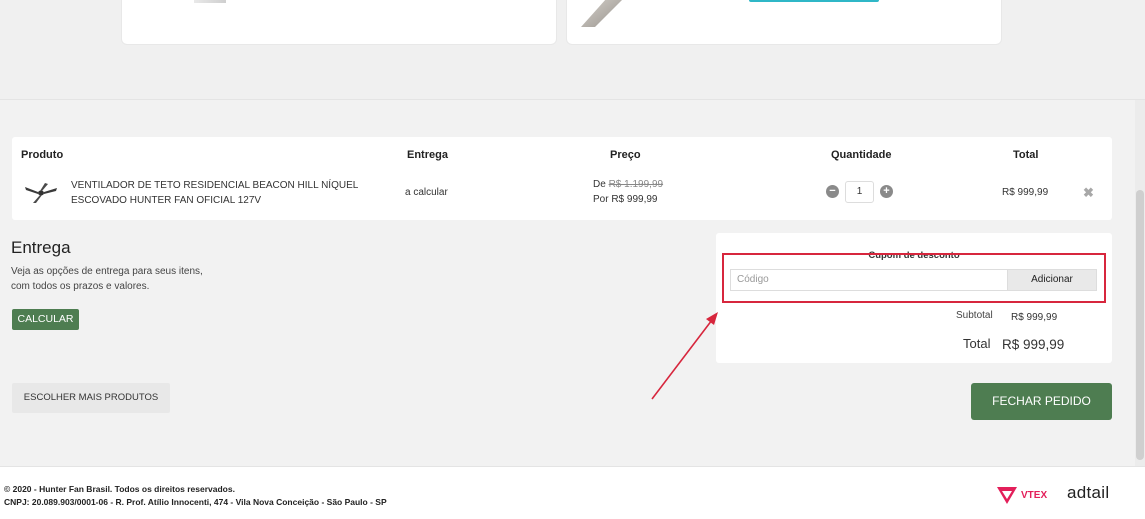 This screenshot has width=1145, height=519. I want to click on subtotal-label: Subtotal, so click(974, 315).